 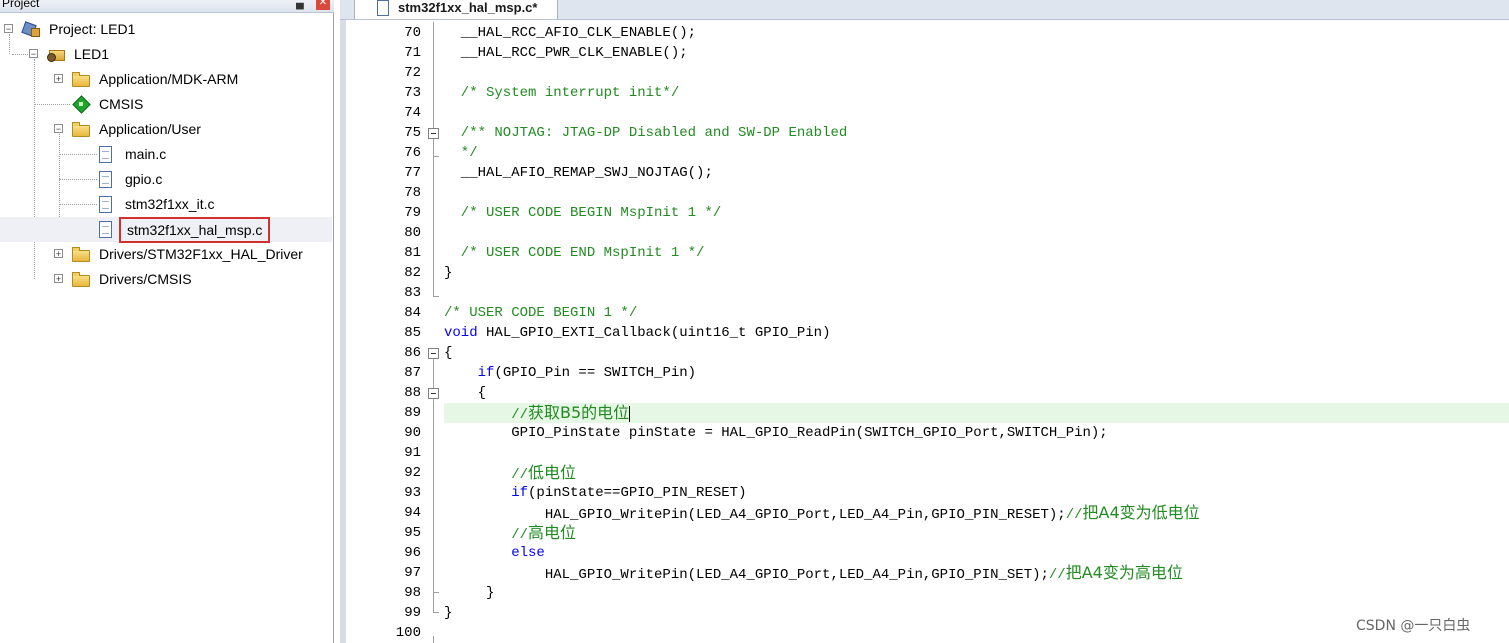 I want to click on code-segment: (pinState==GPIO_PIN_RESET), so click(x=637, y=493).